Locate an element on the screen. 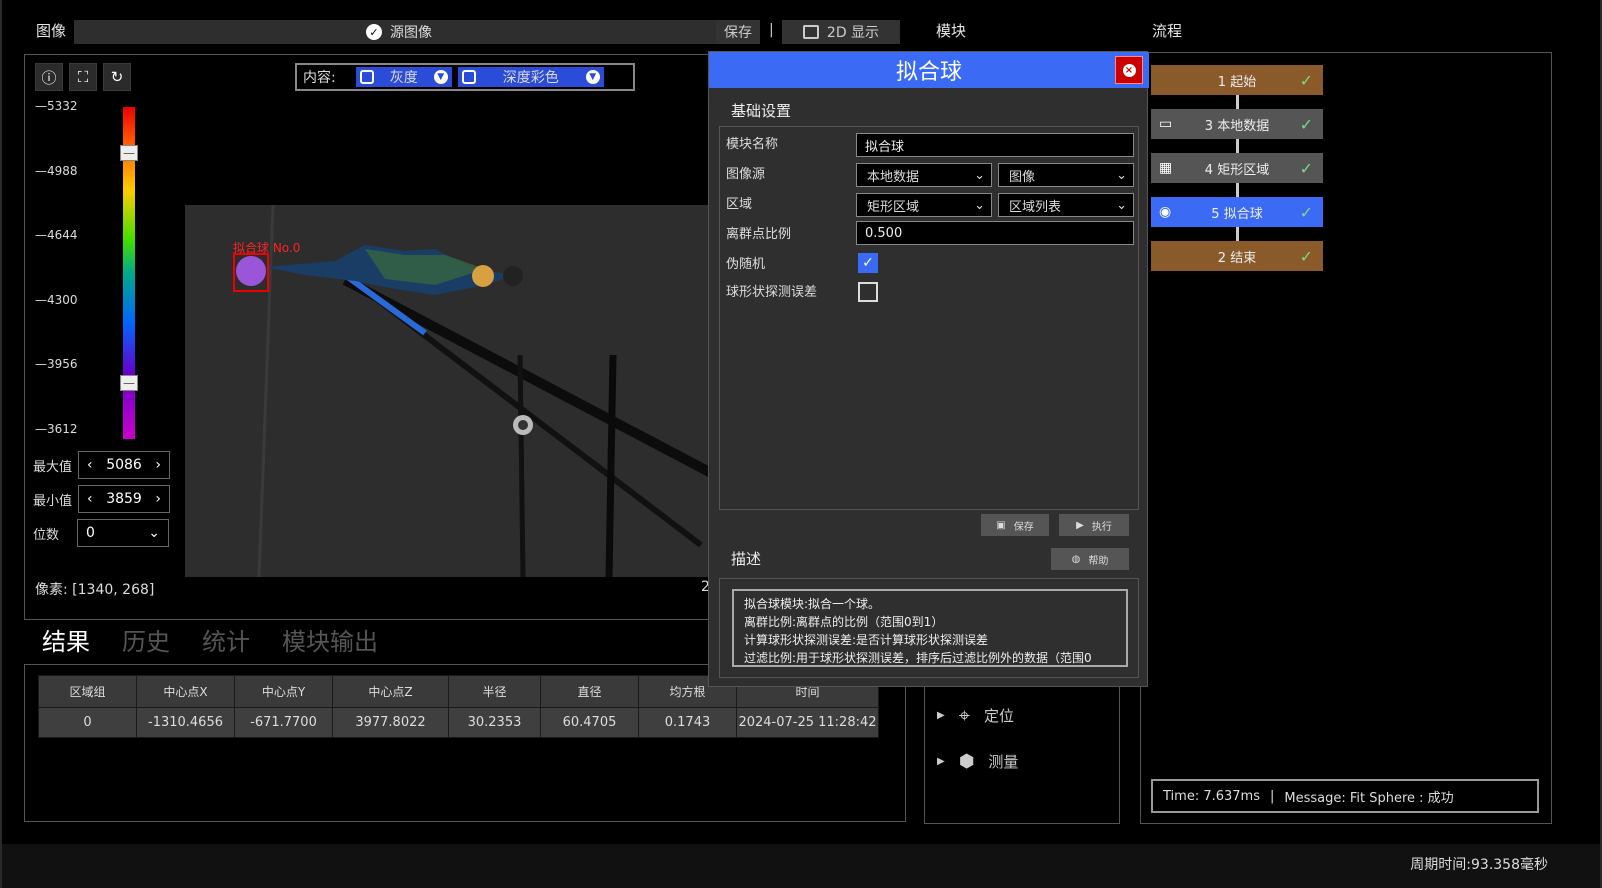  module-item-measure: ▶ ⬢ 测量 is located at coordinates (1022, 761).